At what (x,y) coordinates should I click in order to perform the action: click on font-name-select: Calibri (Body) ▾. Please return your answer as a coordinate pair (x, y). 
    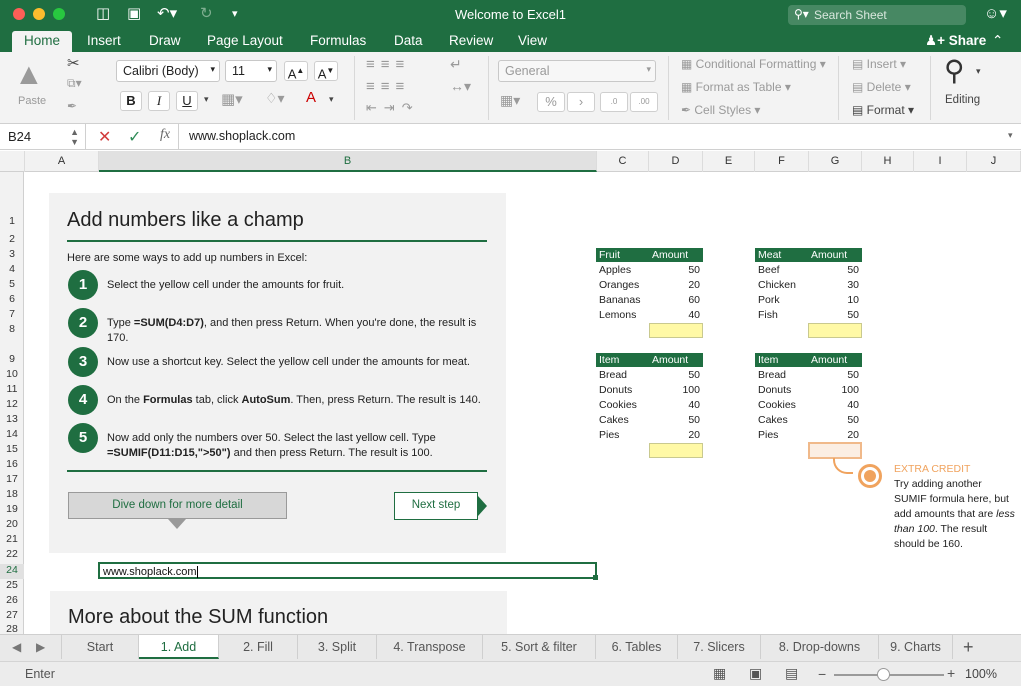
    Looking at the image, I should click on (168, 71).